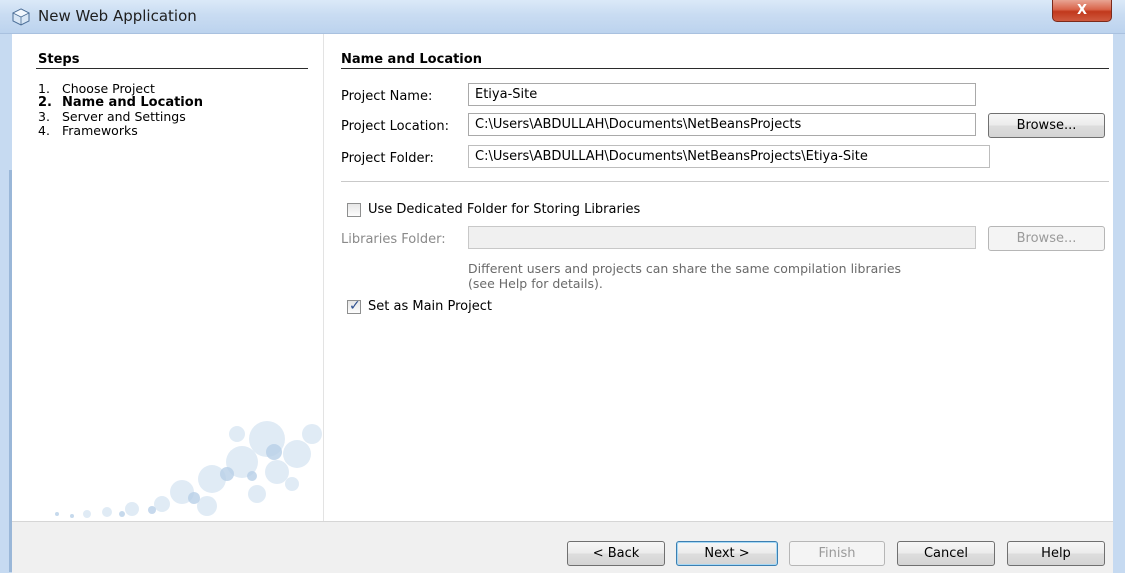  Describe the element at coordinates (117, 16) in the screenshot. I see `window-title: New Web Application` at that location.